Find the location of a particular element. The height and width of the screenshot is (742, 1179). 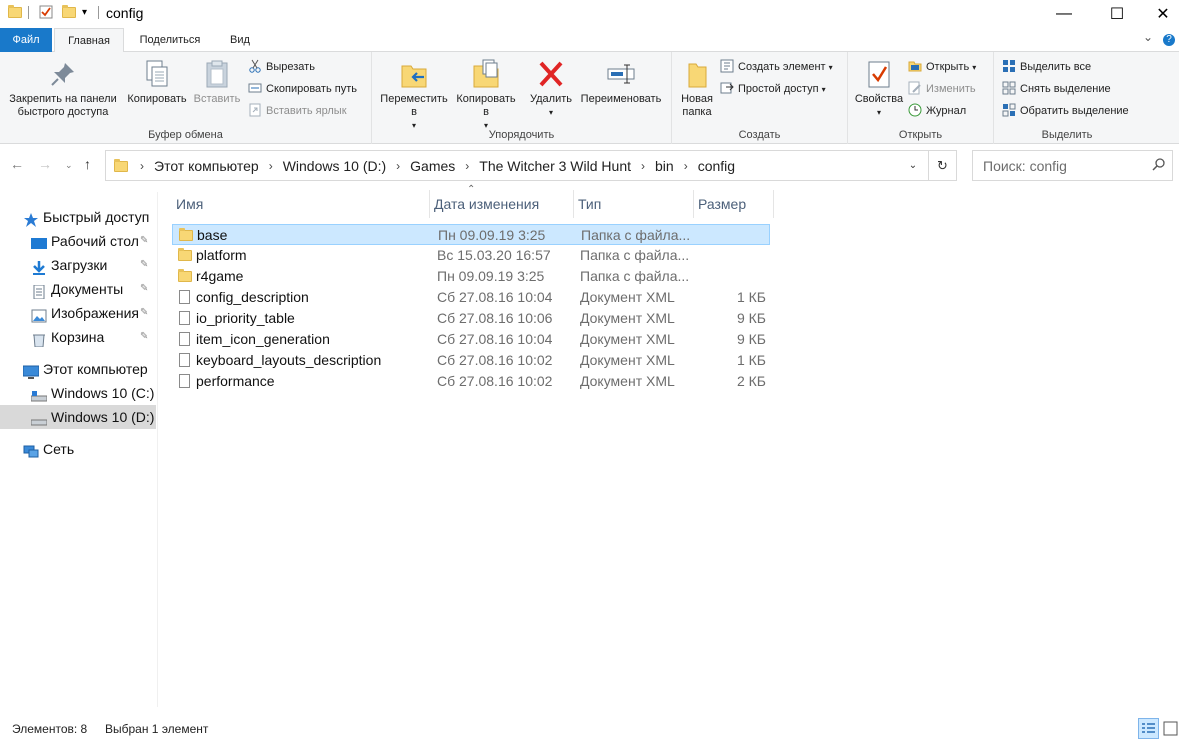

search-input: Поиск: config is located at coordinates (1072, 165).